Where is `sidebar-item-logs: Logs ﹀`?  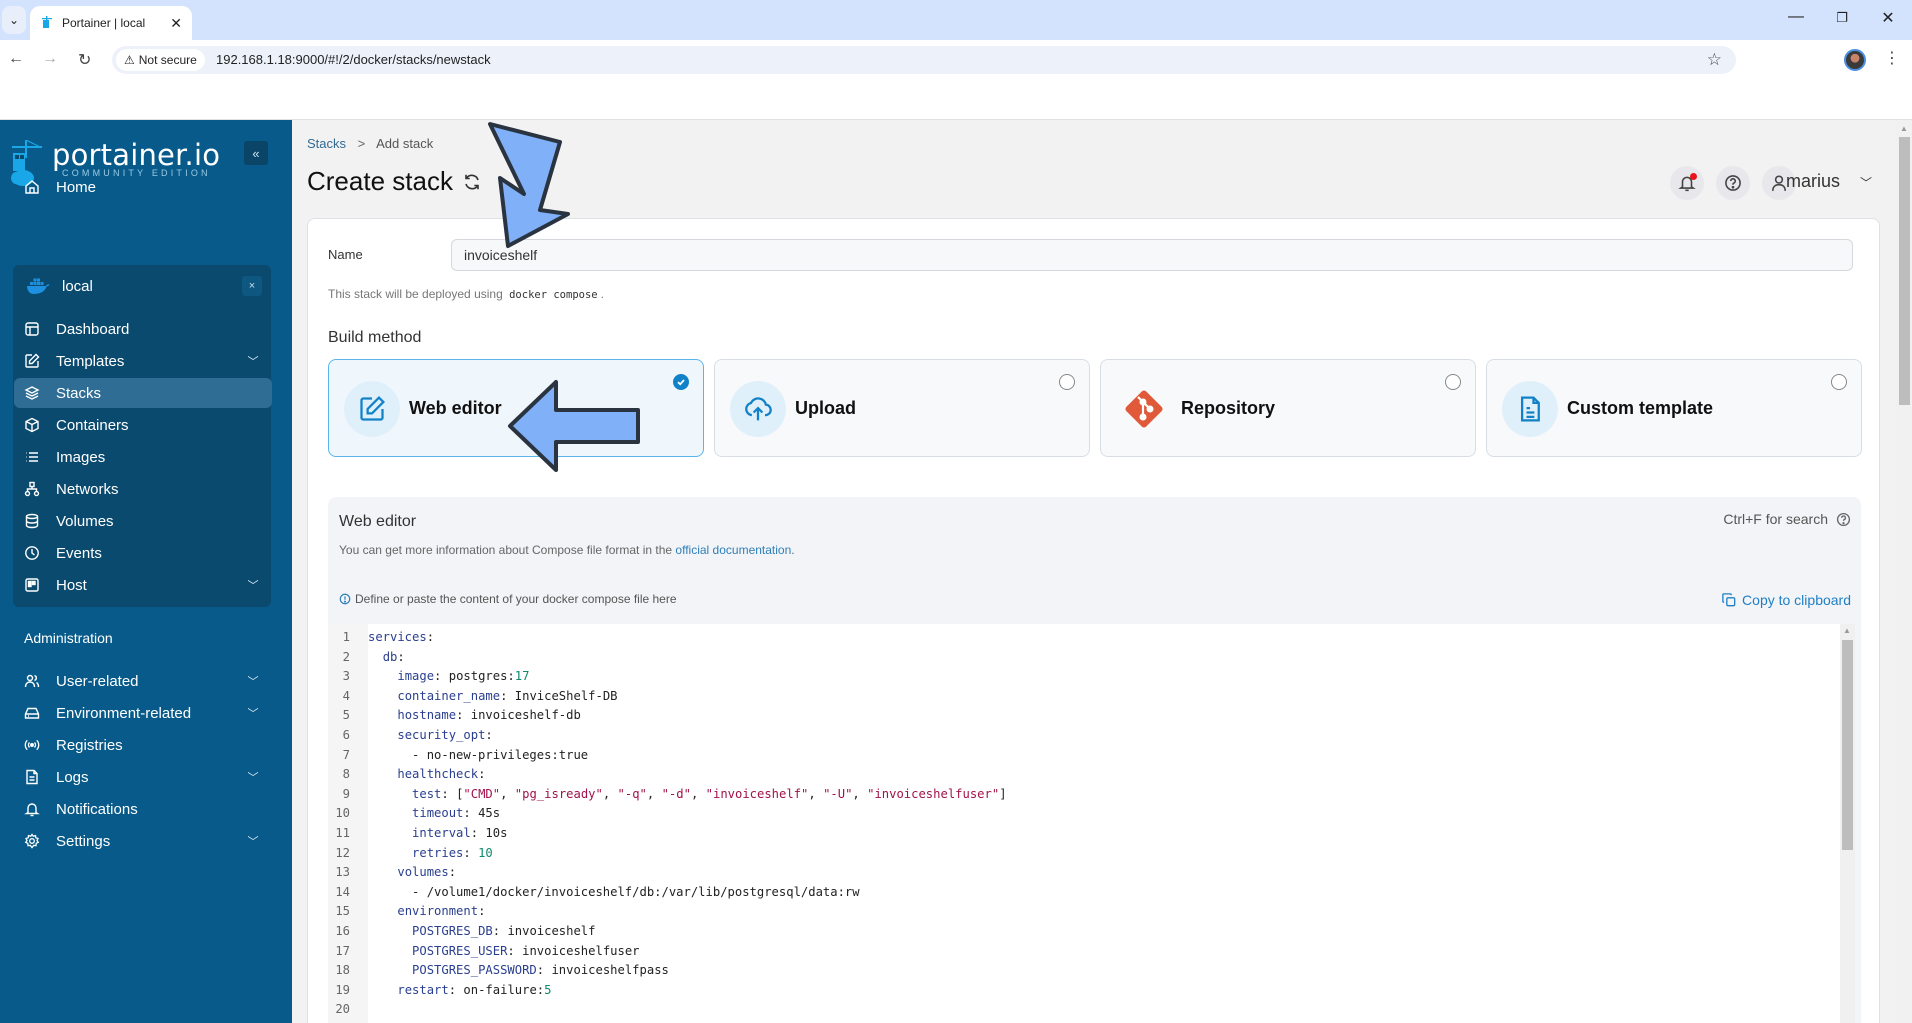
sidebar-item-logs: Logs ﹀ is located at coordinates (143, 777).